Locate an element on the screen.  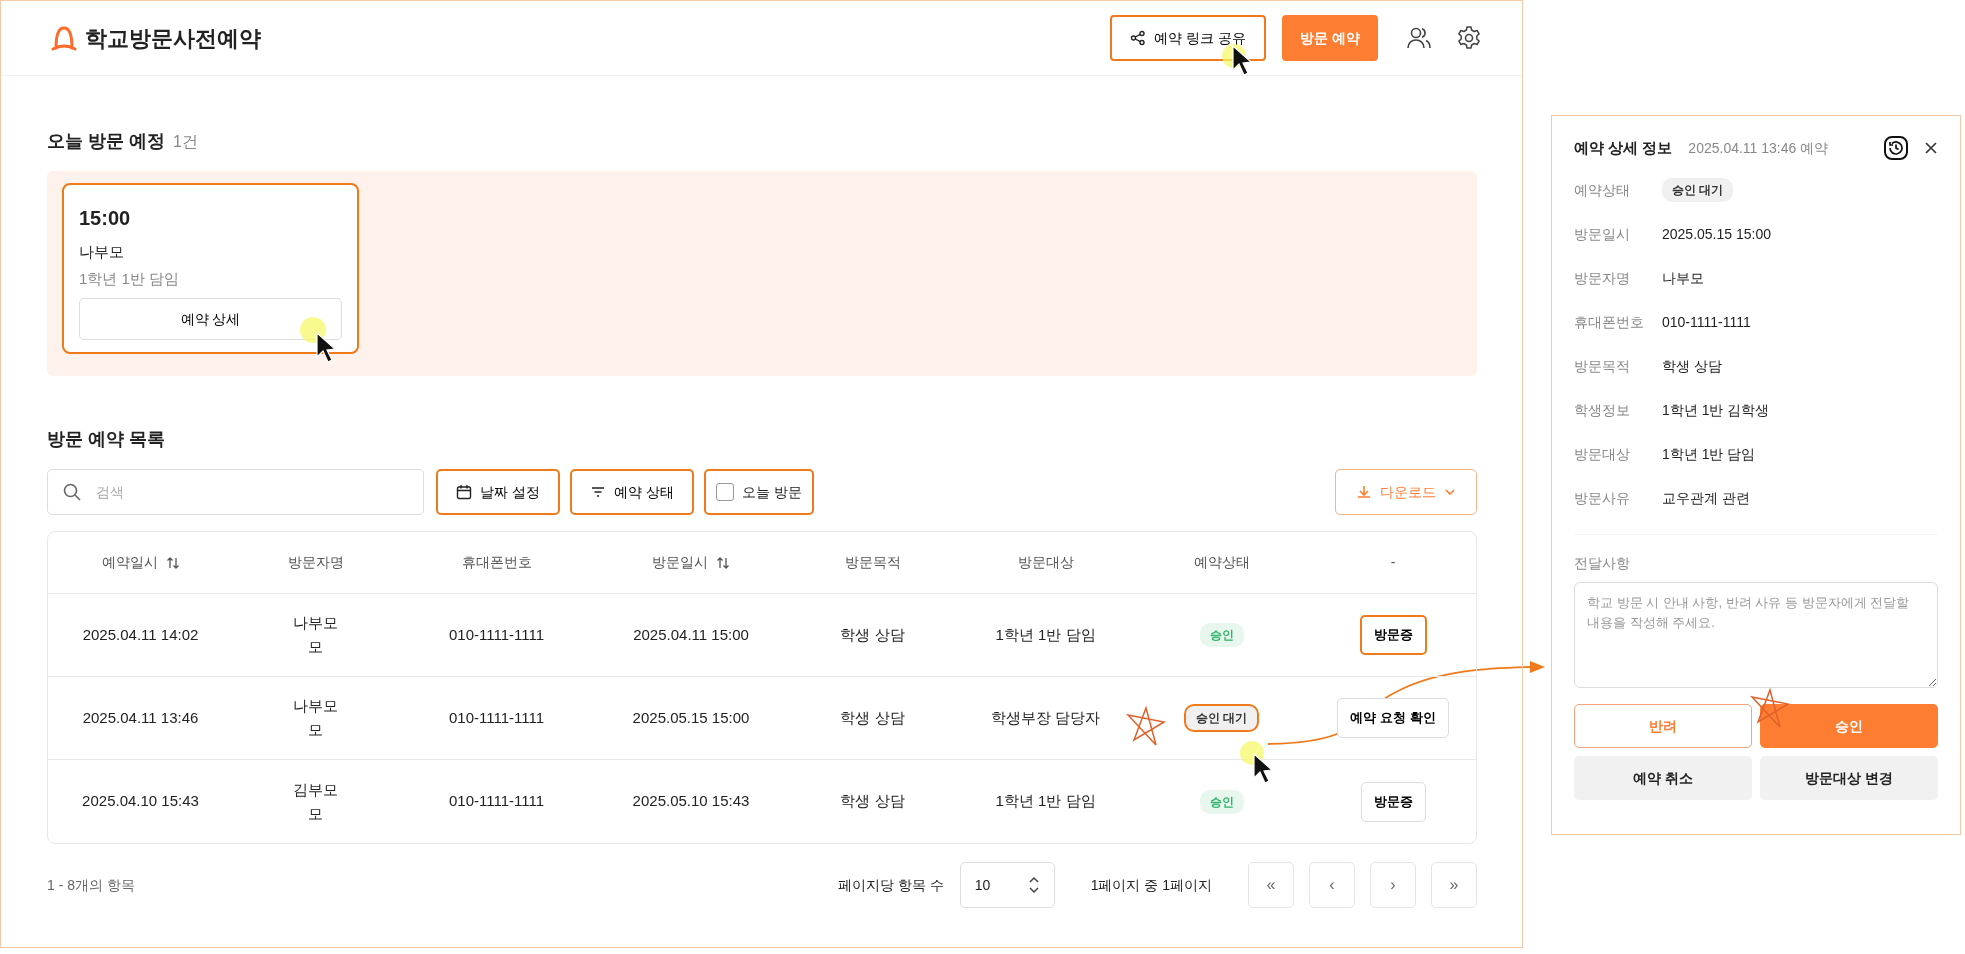
reservation-time: 2025.04.11 13:46 예약 is located at coordinates (1758, 148).